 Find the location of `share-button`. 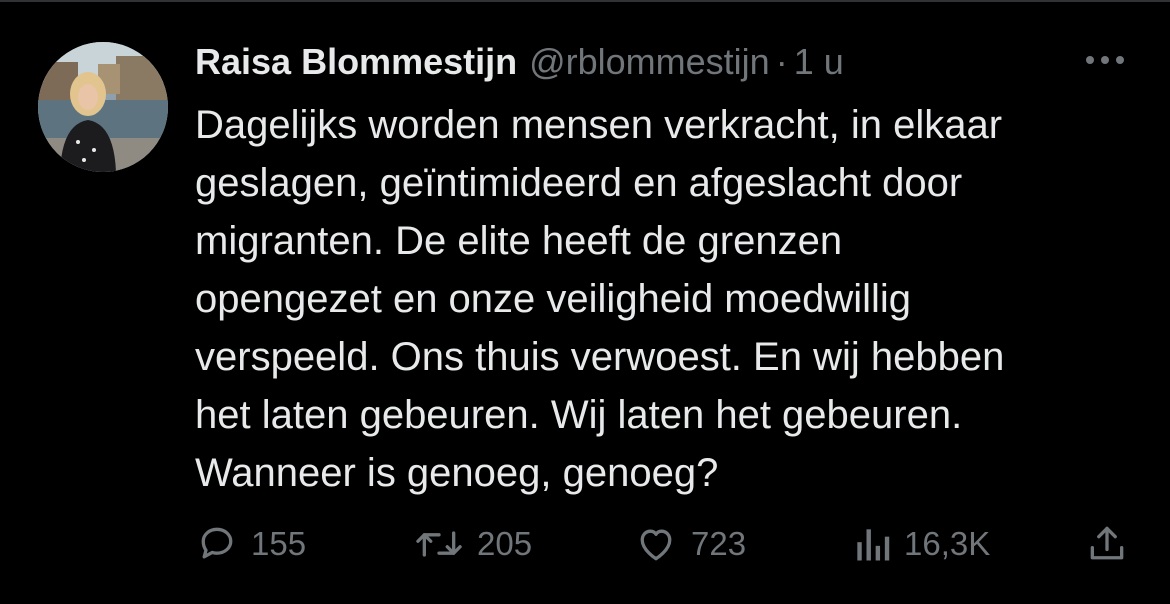

share-button is located at coordinates (1107, 544).